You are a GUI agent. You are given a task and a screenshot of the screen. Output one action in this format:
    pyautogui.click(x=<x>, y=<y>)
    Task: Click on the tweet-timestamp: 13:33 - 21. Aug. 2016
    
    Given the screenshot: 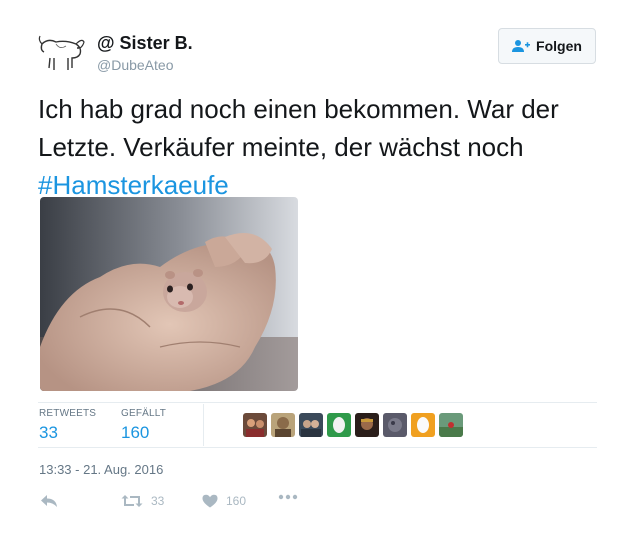 What is the action you would take?
    pyautogui.click(x=101, y=469)
    